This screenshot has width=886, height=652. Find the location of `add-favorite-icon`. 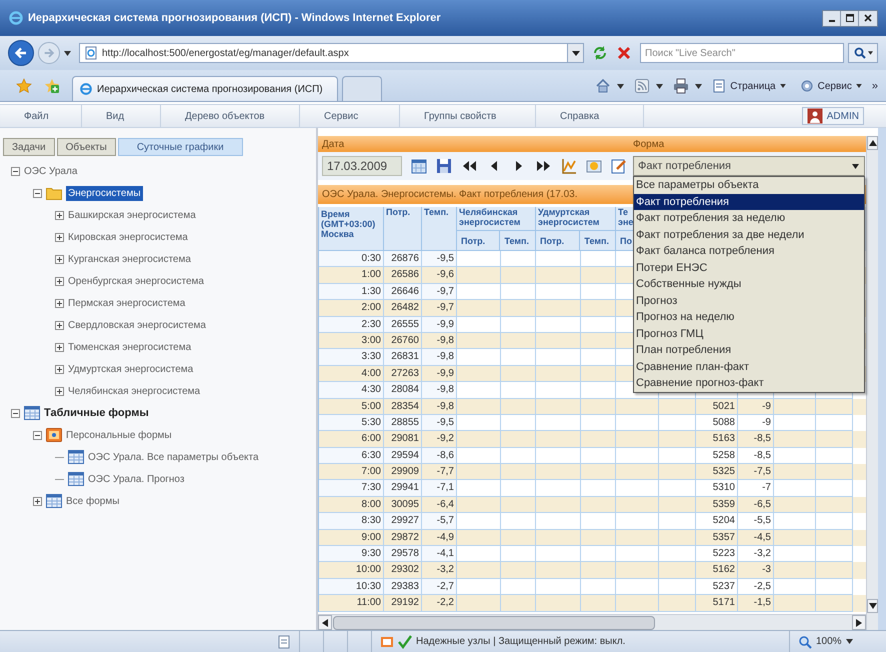

add-favorite-icon is located at coordinates (52, 86).